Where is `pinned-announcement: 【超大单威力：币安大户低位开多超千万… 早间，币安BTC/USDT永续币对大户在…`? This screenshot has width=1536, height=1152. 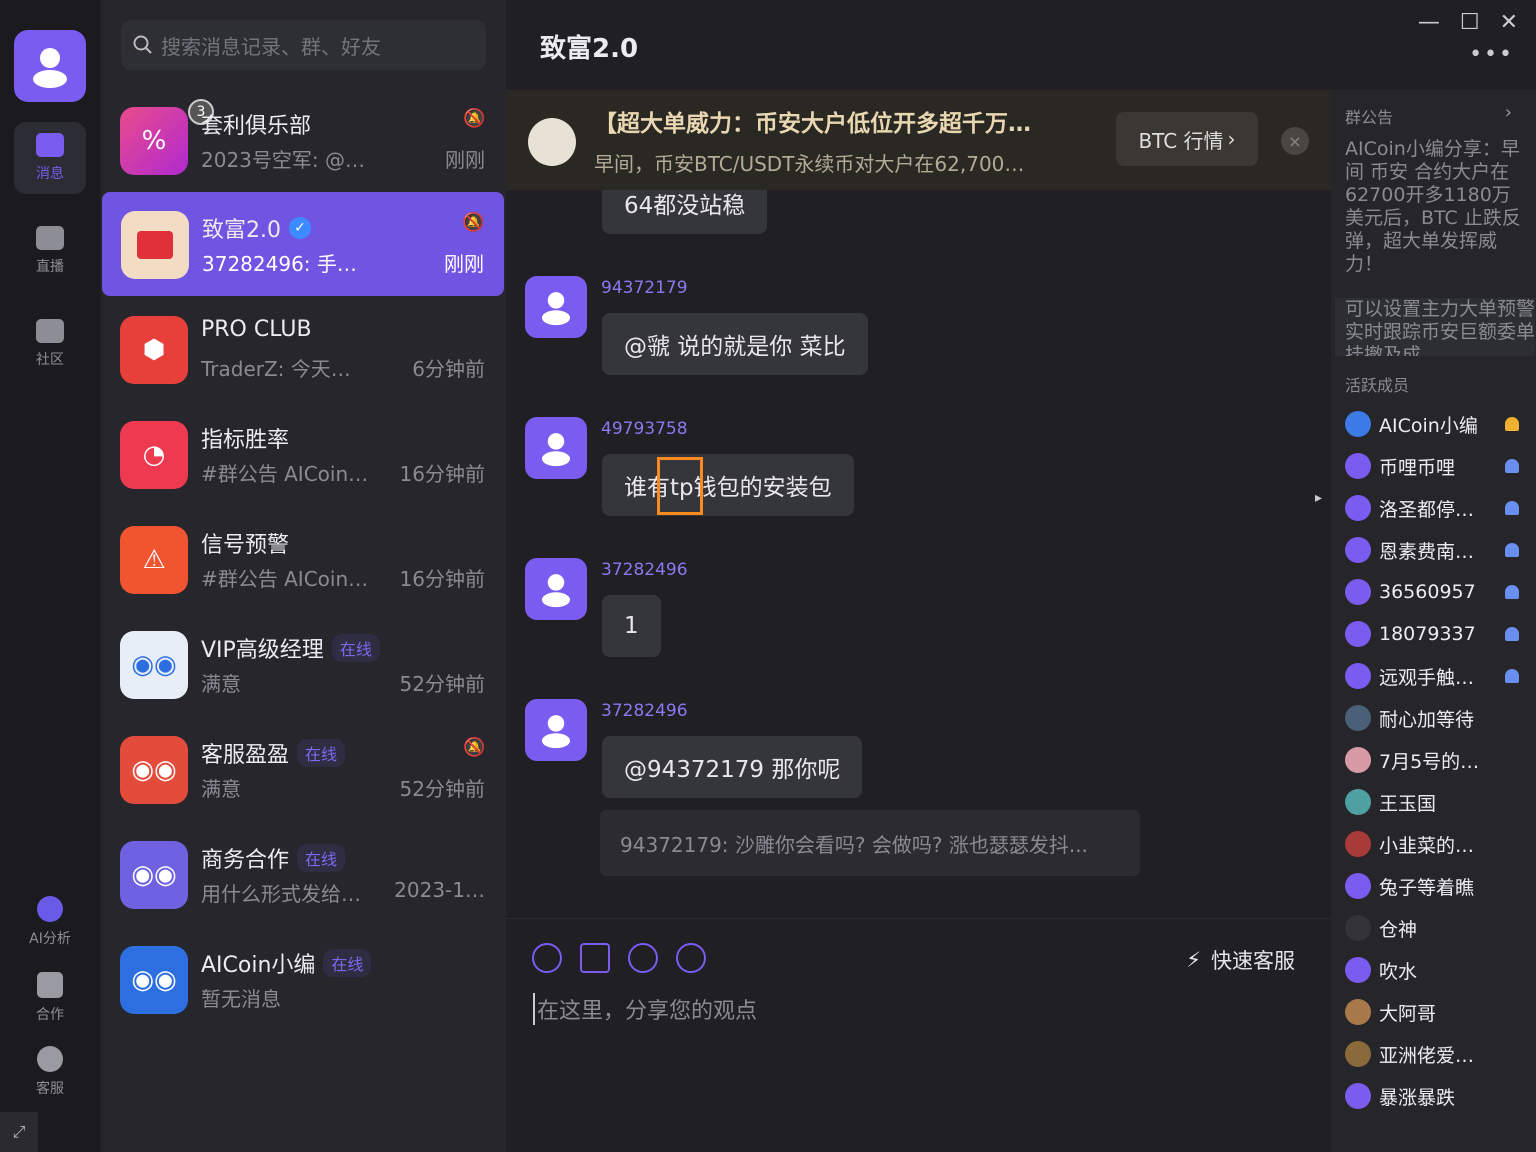 pinned-announcement: 【超大单威力：币安大户低位开多超千万… 早间，币安BTC/USDT永续币对大户在… is located at coordinates (918, 140).